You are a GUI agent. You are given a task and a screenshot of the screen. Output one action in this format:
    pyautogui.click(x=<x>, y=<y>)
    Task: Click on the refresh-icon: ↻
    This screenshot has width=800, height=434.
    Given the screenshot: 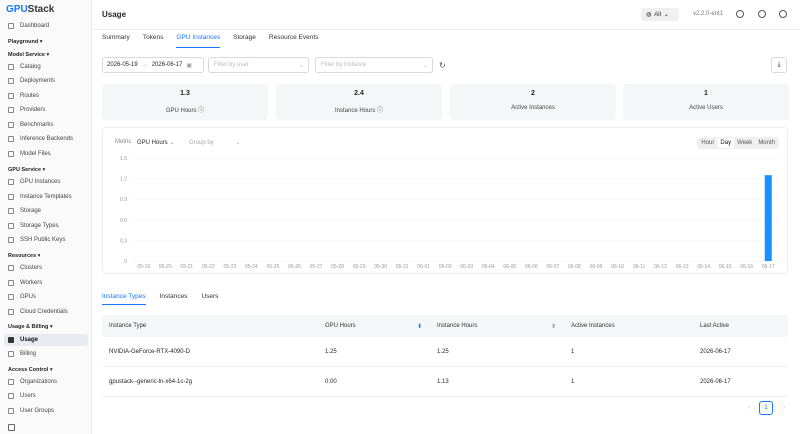 What is the action you would take?
    pyautogui.click(x=442, y=65)
    